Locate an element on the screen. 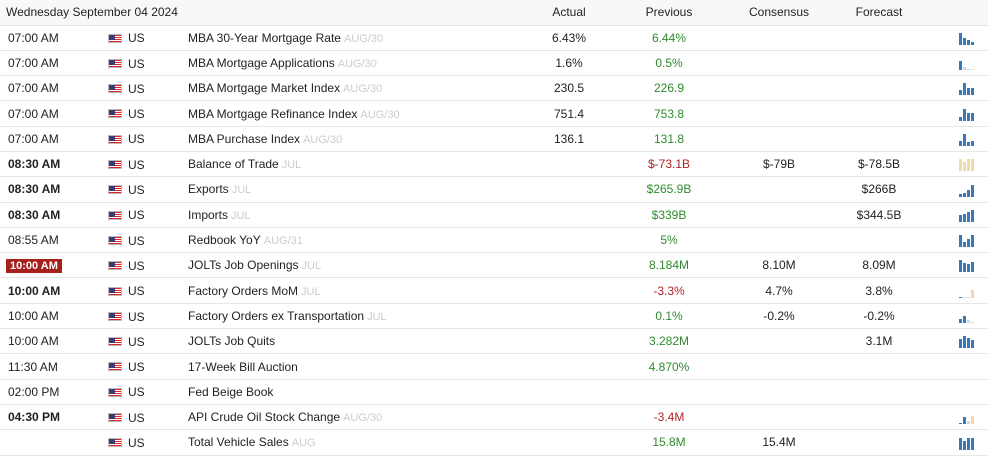  event-name-link: MBA Mortgage Applications is located at coordinates (261, 63).